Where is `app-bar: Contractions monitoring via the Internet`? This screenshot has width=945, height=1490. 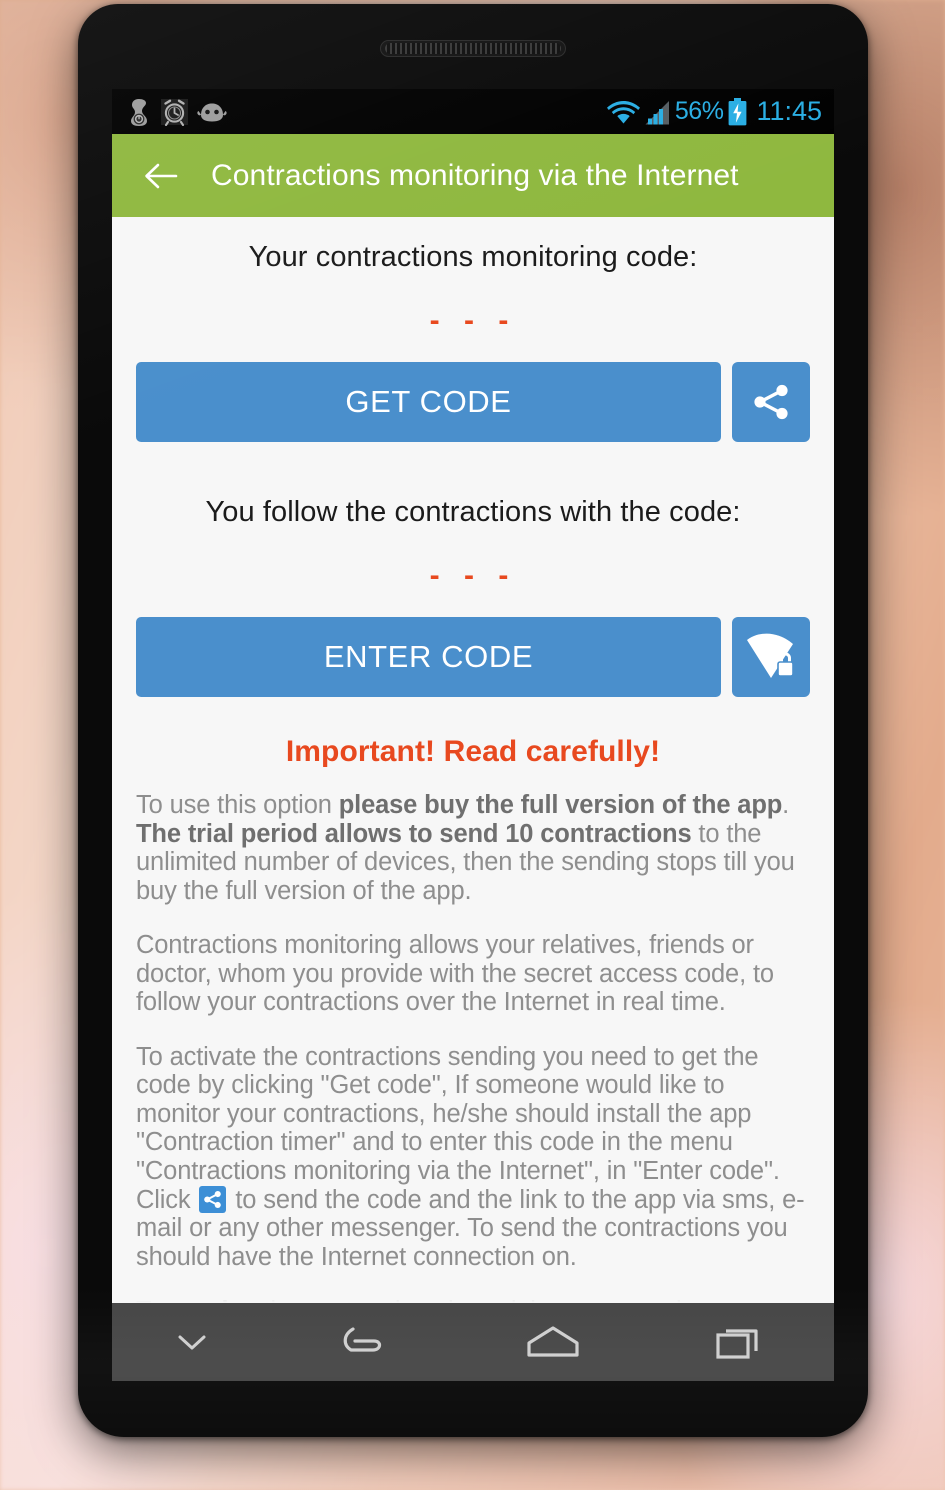 app-bar: Contractions monitoring via the Internet is located at coordinates (473, 175).